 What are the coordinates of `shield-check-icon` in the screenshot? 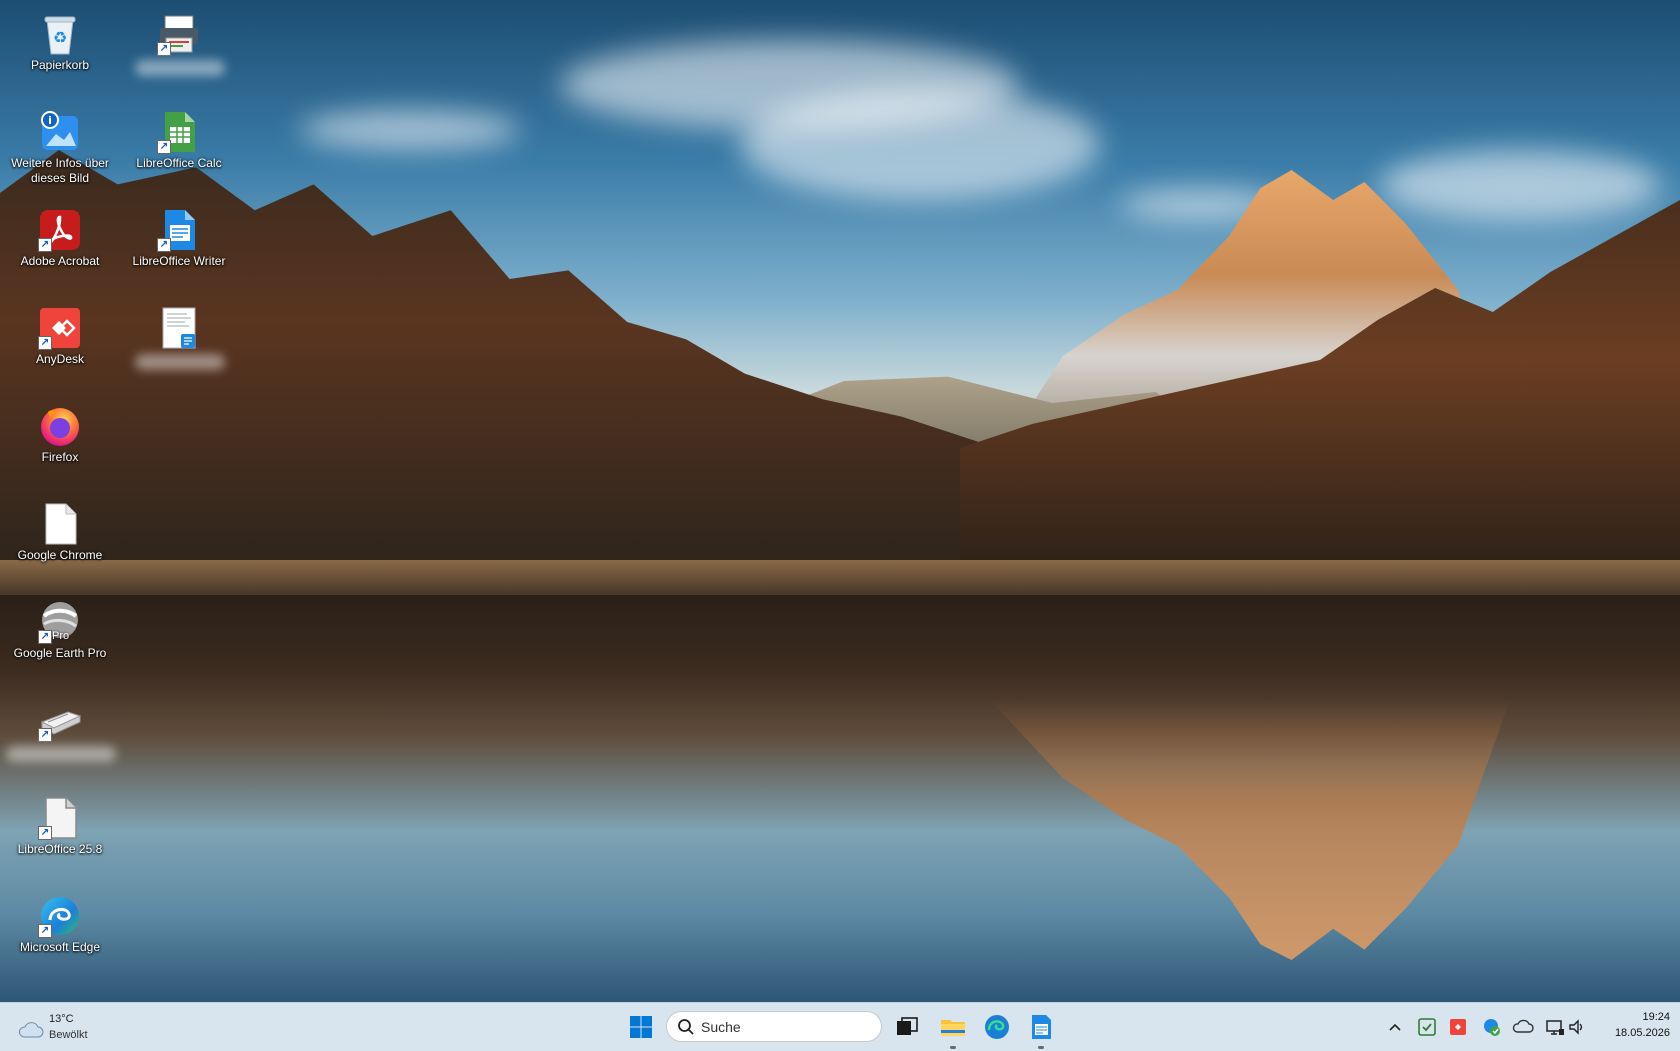 It's located at (1427, 1027).